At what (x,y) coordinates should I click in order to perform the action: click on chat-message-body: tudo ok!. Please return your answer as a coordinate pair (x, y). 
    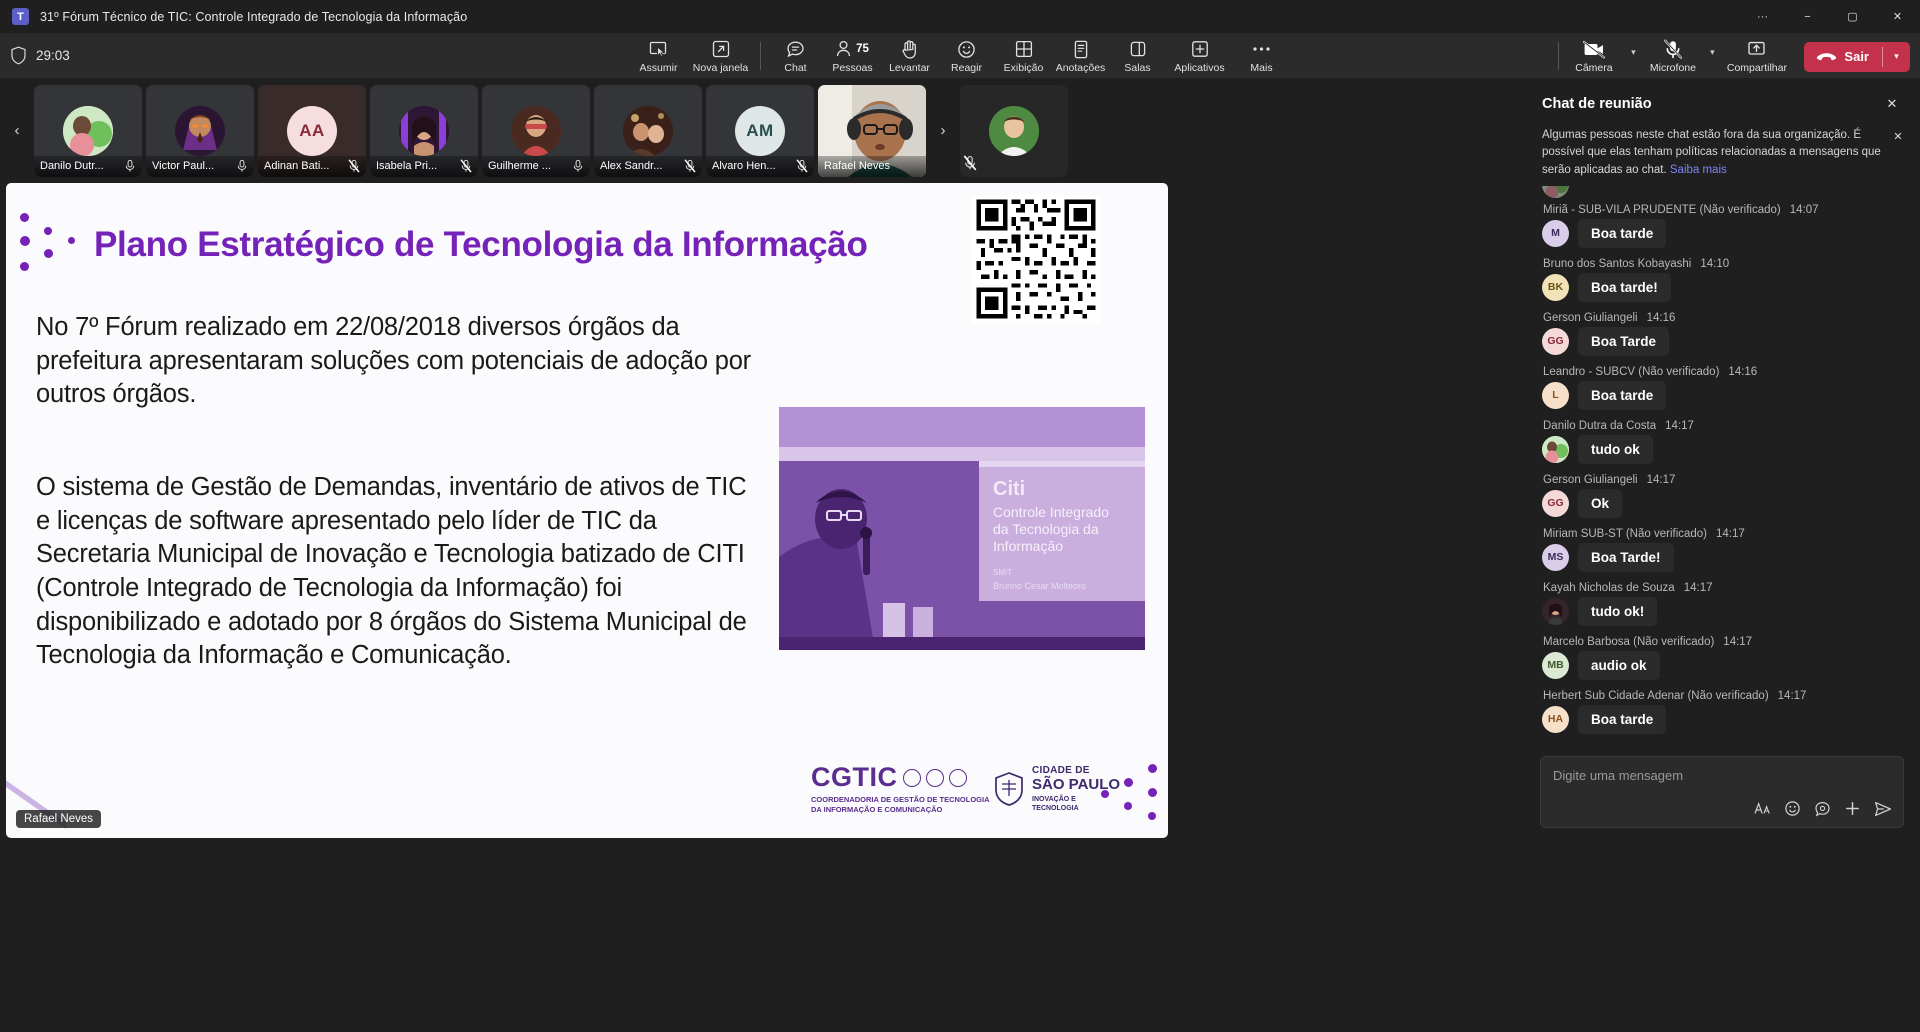
    Looking at the image, I should click on (1723, 611).